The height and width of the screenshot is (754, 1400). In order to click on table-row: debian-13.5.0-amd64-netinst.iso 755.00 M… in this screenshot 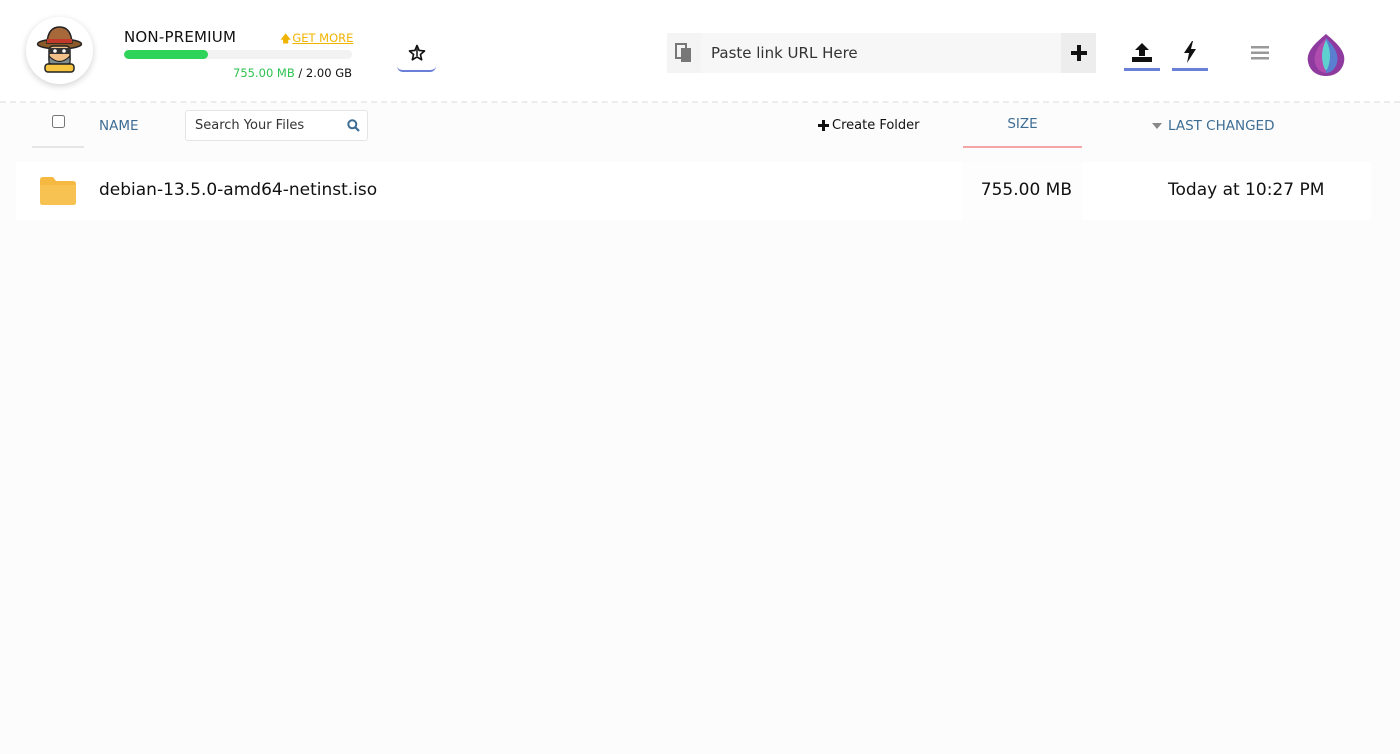, I will do `click(693, 191)`.